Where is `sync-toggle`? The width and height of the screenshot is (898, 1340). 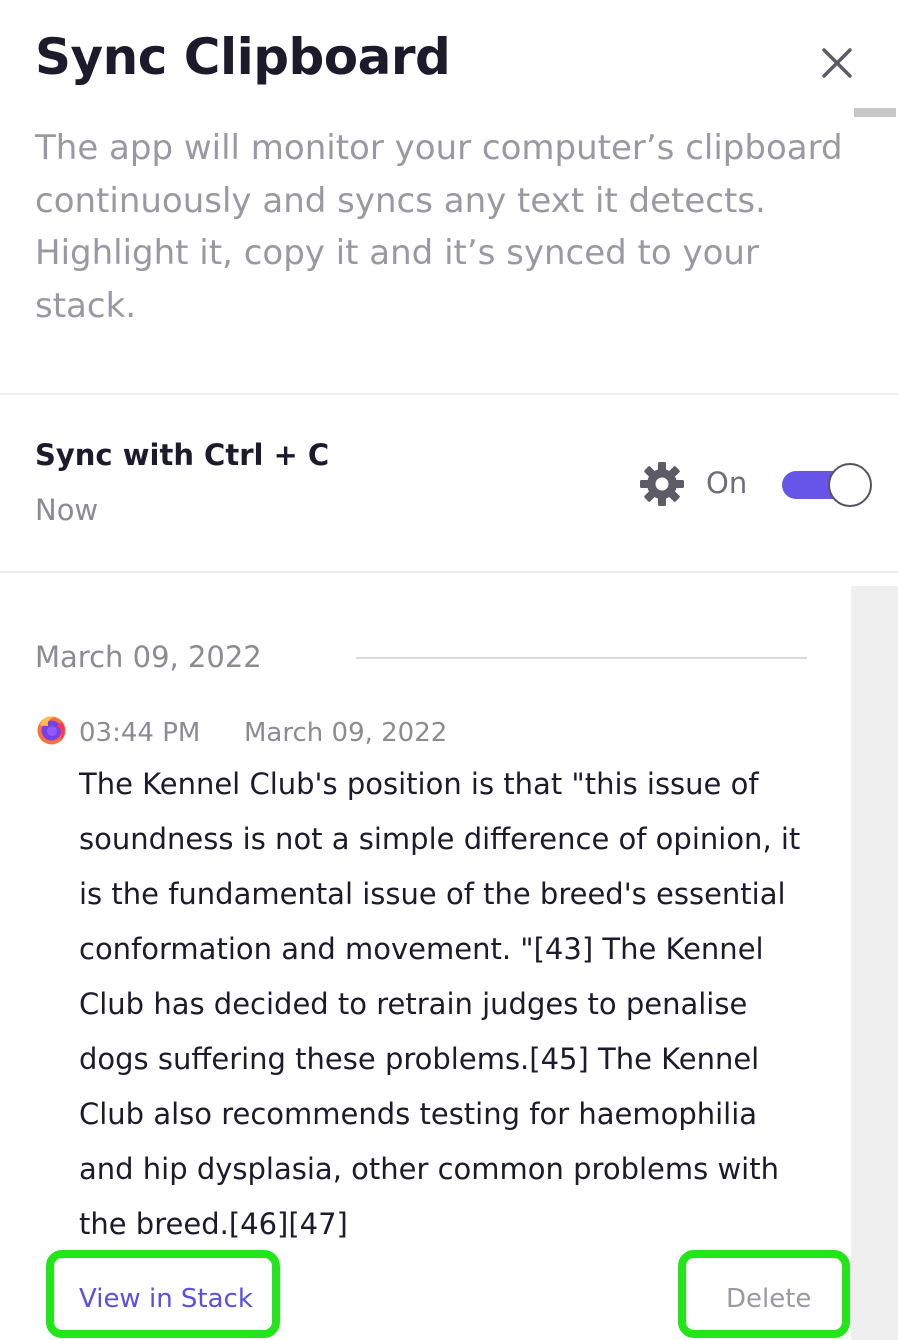 sync-toggle is located at coordinates (826, 485).